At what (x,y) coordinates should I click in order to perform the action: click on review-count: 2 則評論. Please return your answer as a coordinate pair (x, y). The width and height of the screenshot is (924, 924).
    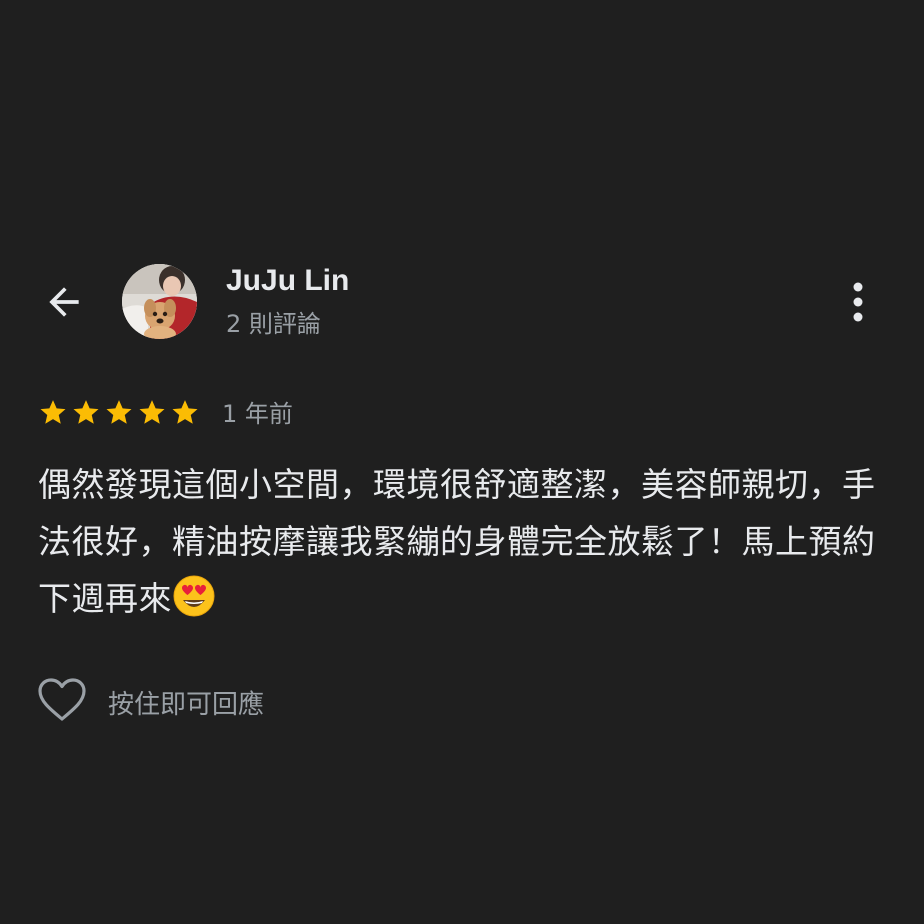
    Looking at the image, I should click on (273, 324).